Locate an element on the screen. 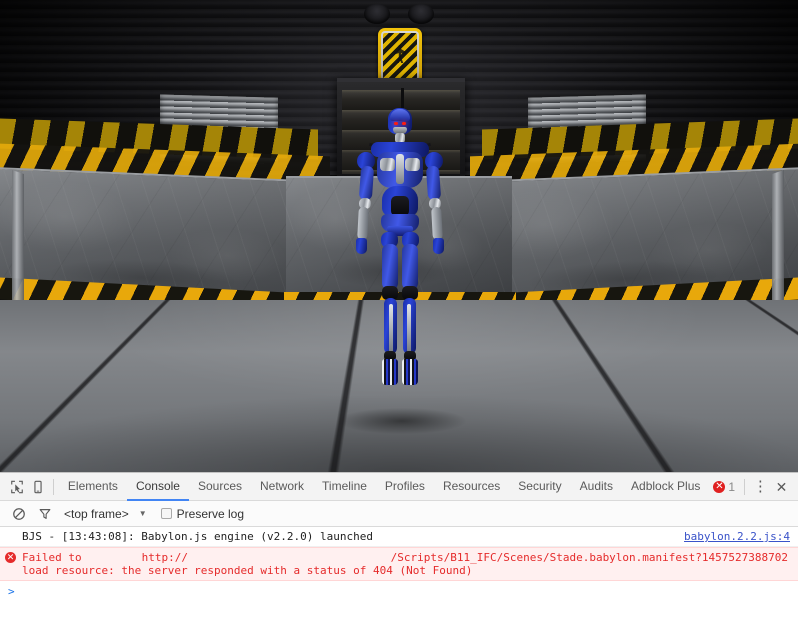 The image size is (798, 628). tab-console: Console is located at coordinates (157, 487).